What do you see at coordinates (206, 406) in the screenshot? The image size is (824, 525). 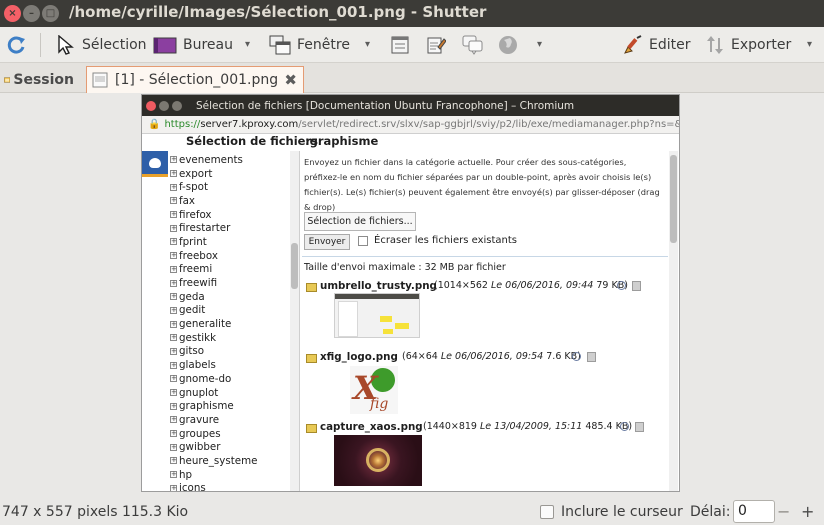 I see `namespace-label: graphisme` at bounding box center [206, 406].